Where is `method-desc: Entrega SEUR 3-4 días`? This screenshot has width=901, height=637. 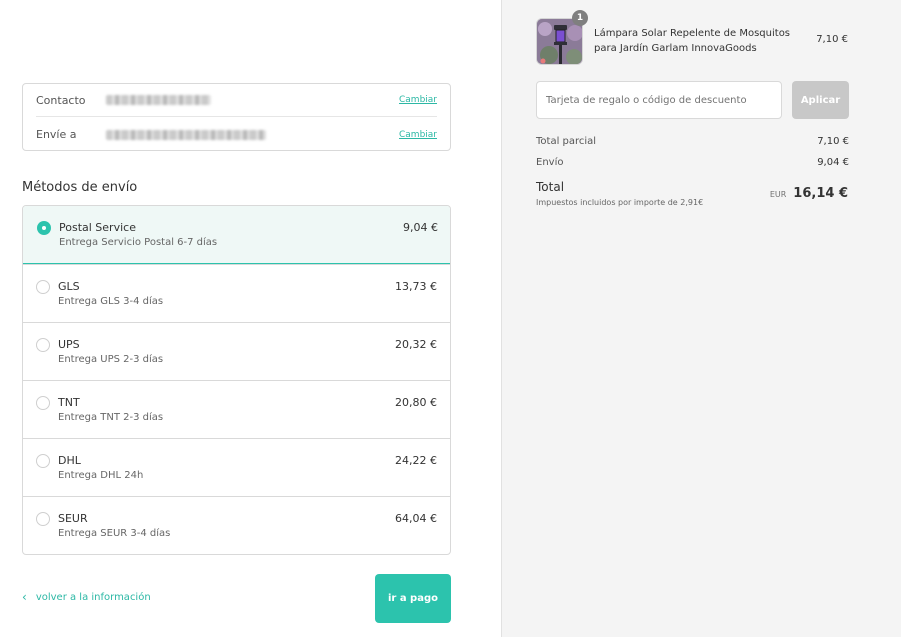 method-desc: Entrega SEUR 3-4 días is located at coordinates (114, 533).